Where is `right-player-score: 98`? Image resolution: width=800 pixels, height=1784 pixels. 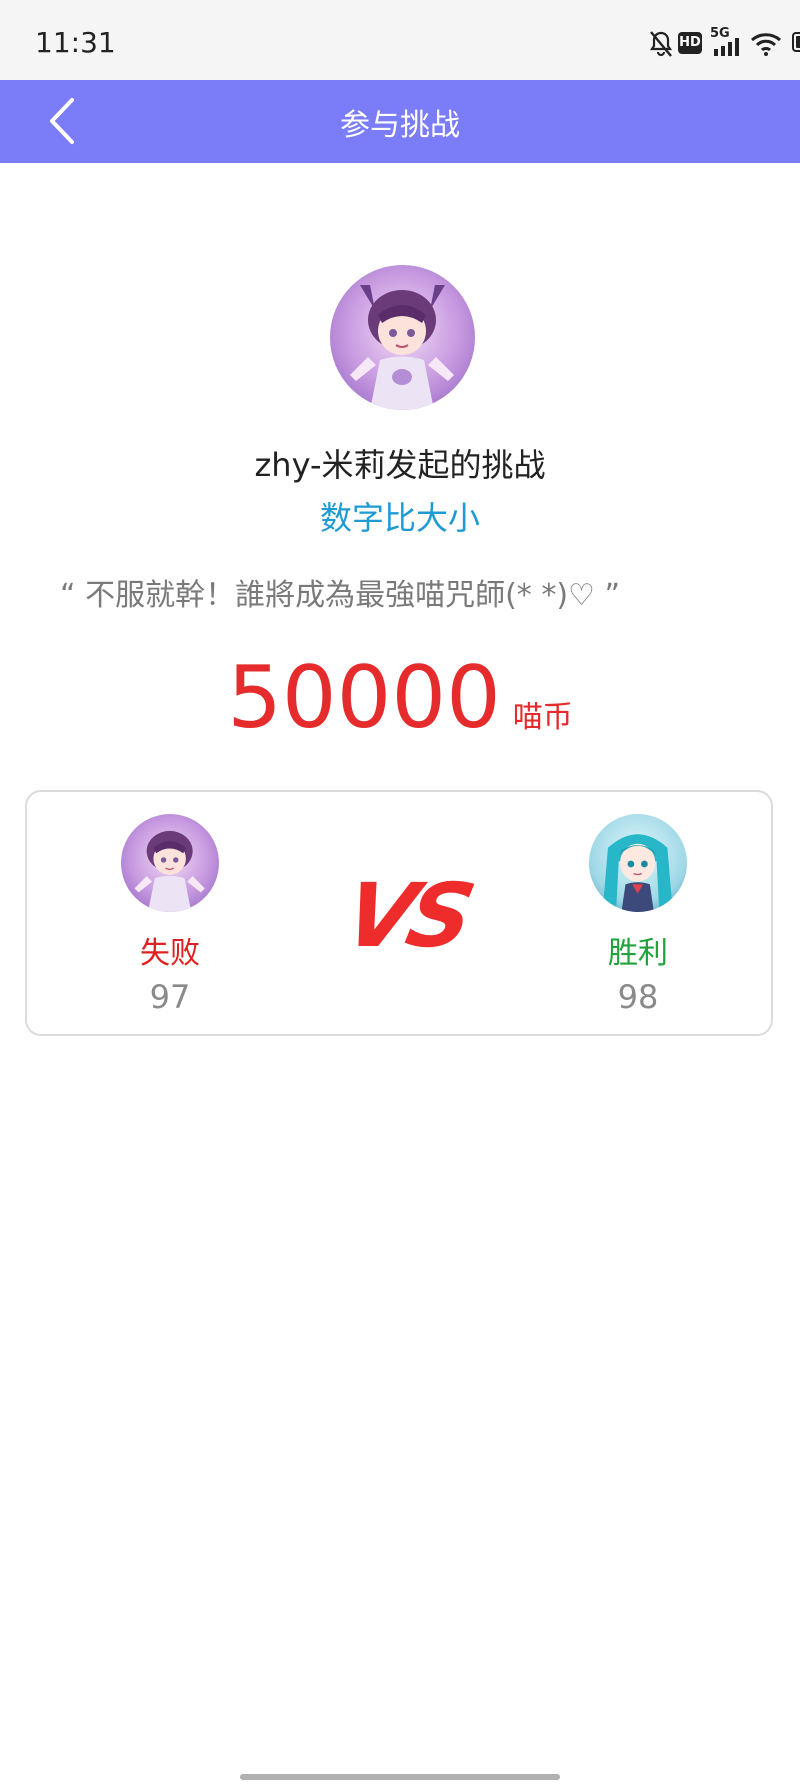
right-player-score: 98 is located at coordinates (638, 997).